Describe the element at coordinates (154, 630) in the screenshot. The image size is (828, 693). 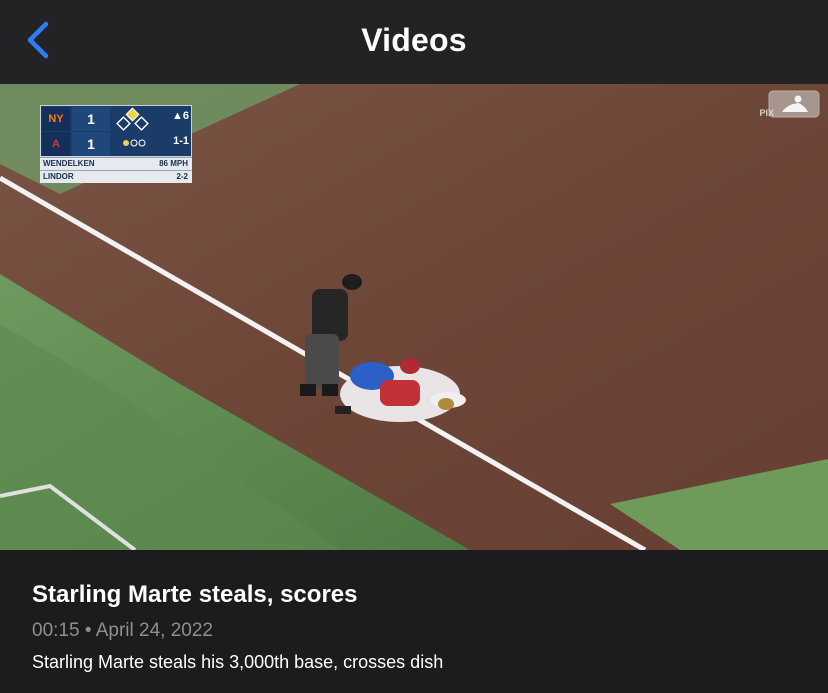
I see `video-date: April 24, 2022` at that location.